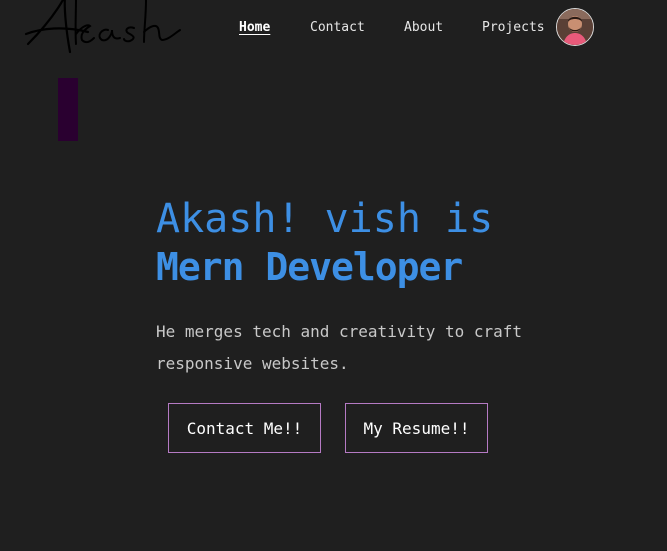 The width and height of the screenshot is (667, 551). I want to click on brand-logo, so click(109, 30).